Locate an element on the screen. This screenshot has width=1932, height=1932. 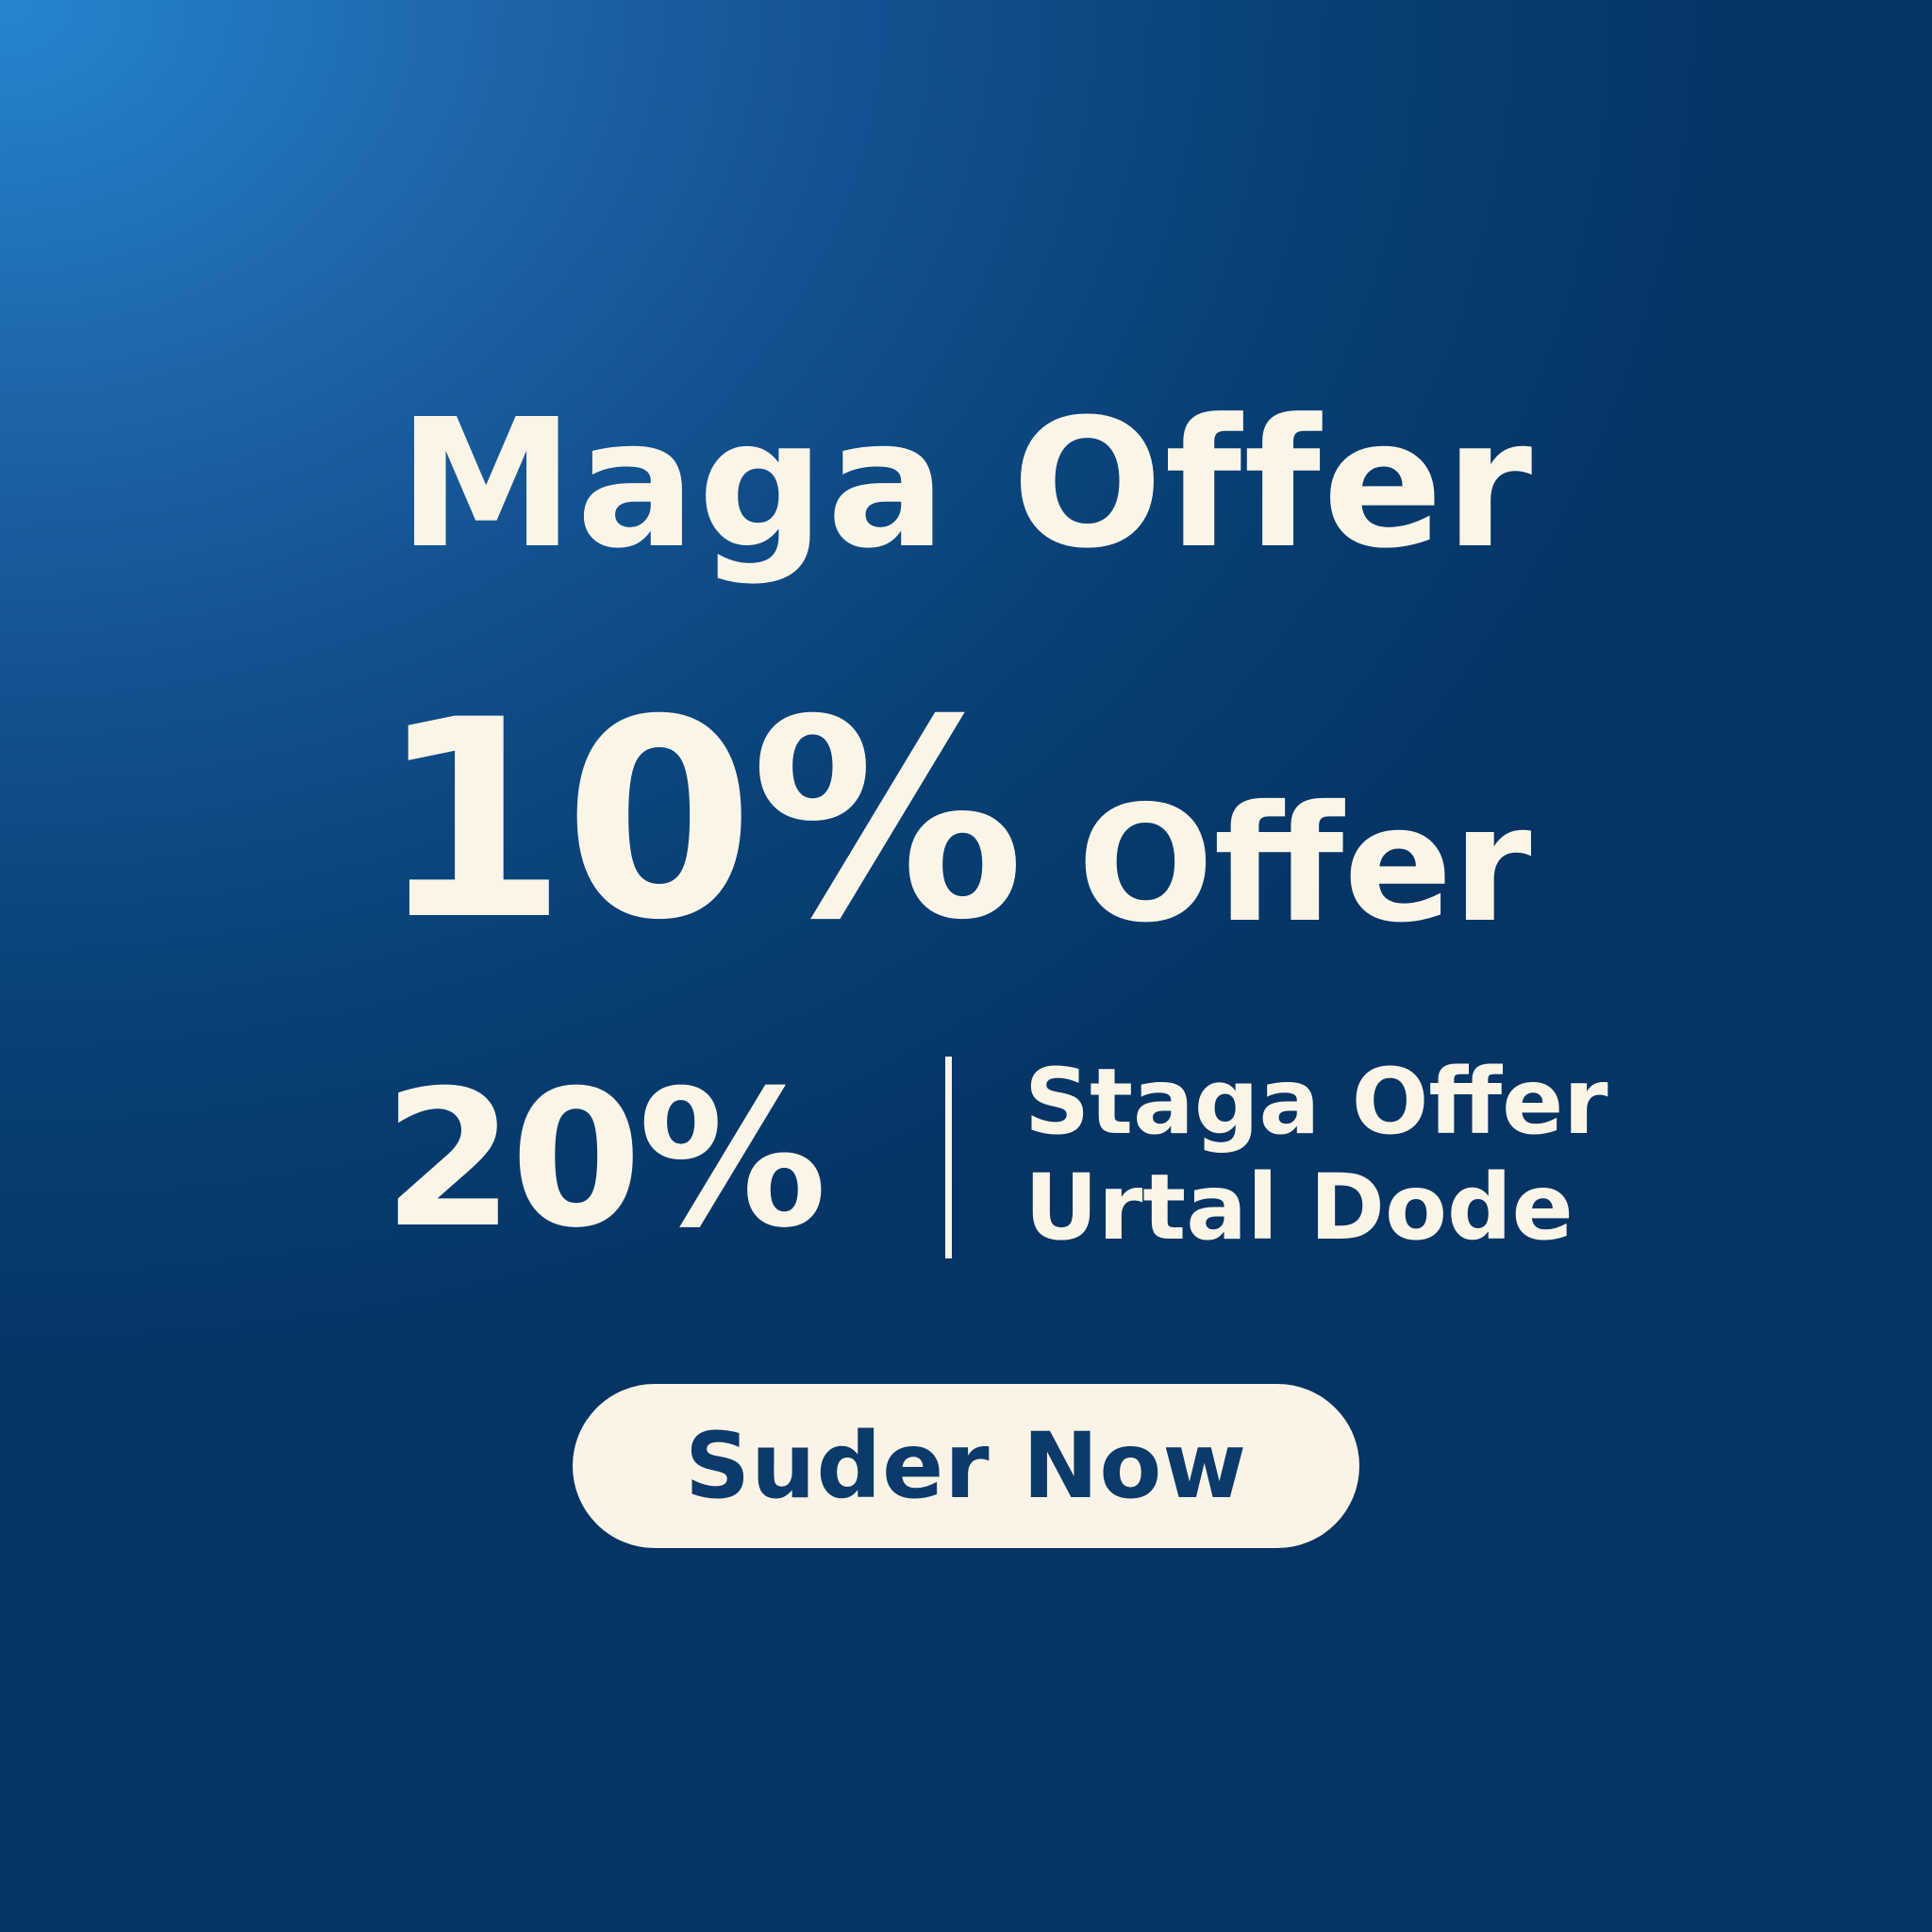
main-offer: 10% Offer is located at coordinates (954, 822).